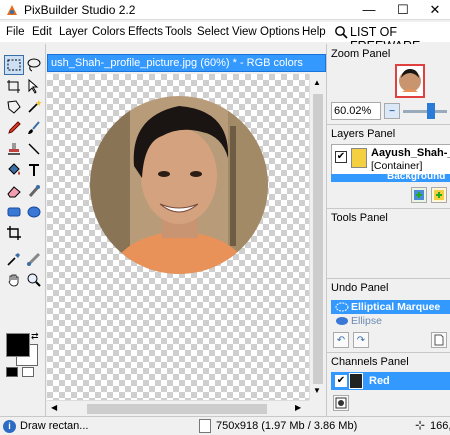 Image resolution: width=450 pixels, height=435 pixels. What do you see at coordinates (341, 32) in the screenshot?
I see `search-icon` at bounding box center [341, 32].